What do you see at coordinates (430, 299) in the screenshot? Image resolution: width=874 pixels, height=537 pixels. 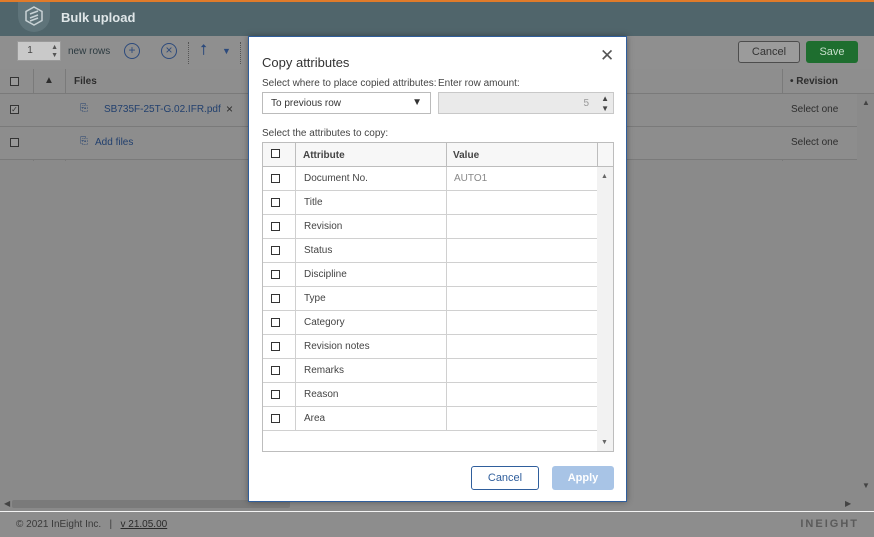 I see `table-row: Type` at bounding box center [430, 299].